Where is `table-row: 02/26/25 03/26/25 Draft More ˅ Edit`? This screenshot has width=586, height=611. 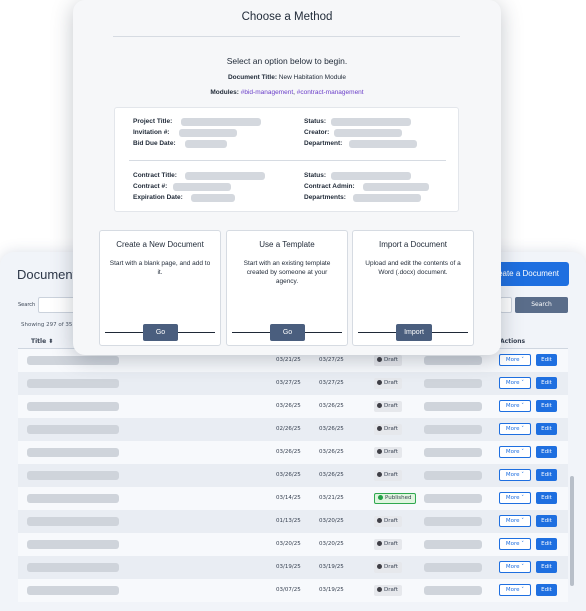 table-row: 02/26/25 03/26/25 Draft More ˅ Edit is located at coordinates (293, 429).